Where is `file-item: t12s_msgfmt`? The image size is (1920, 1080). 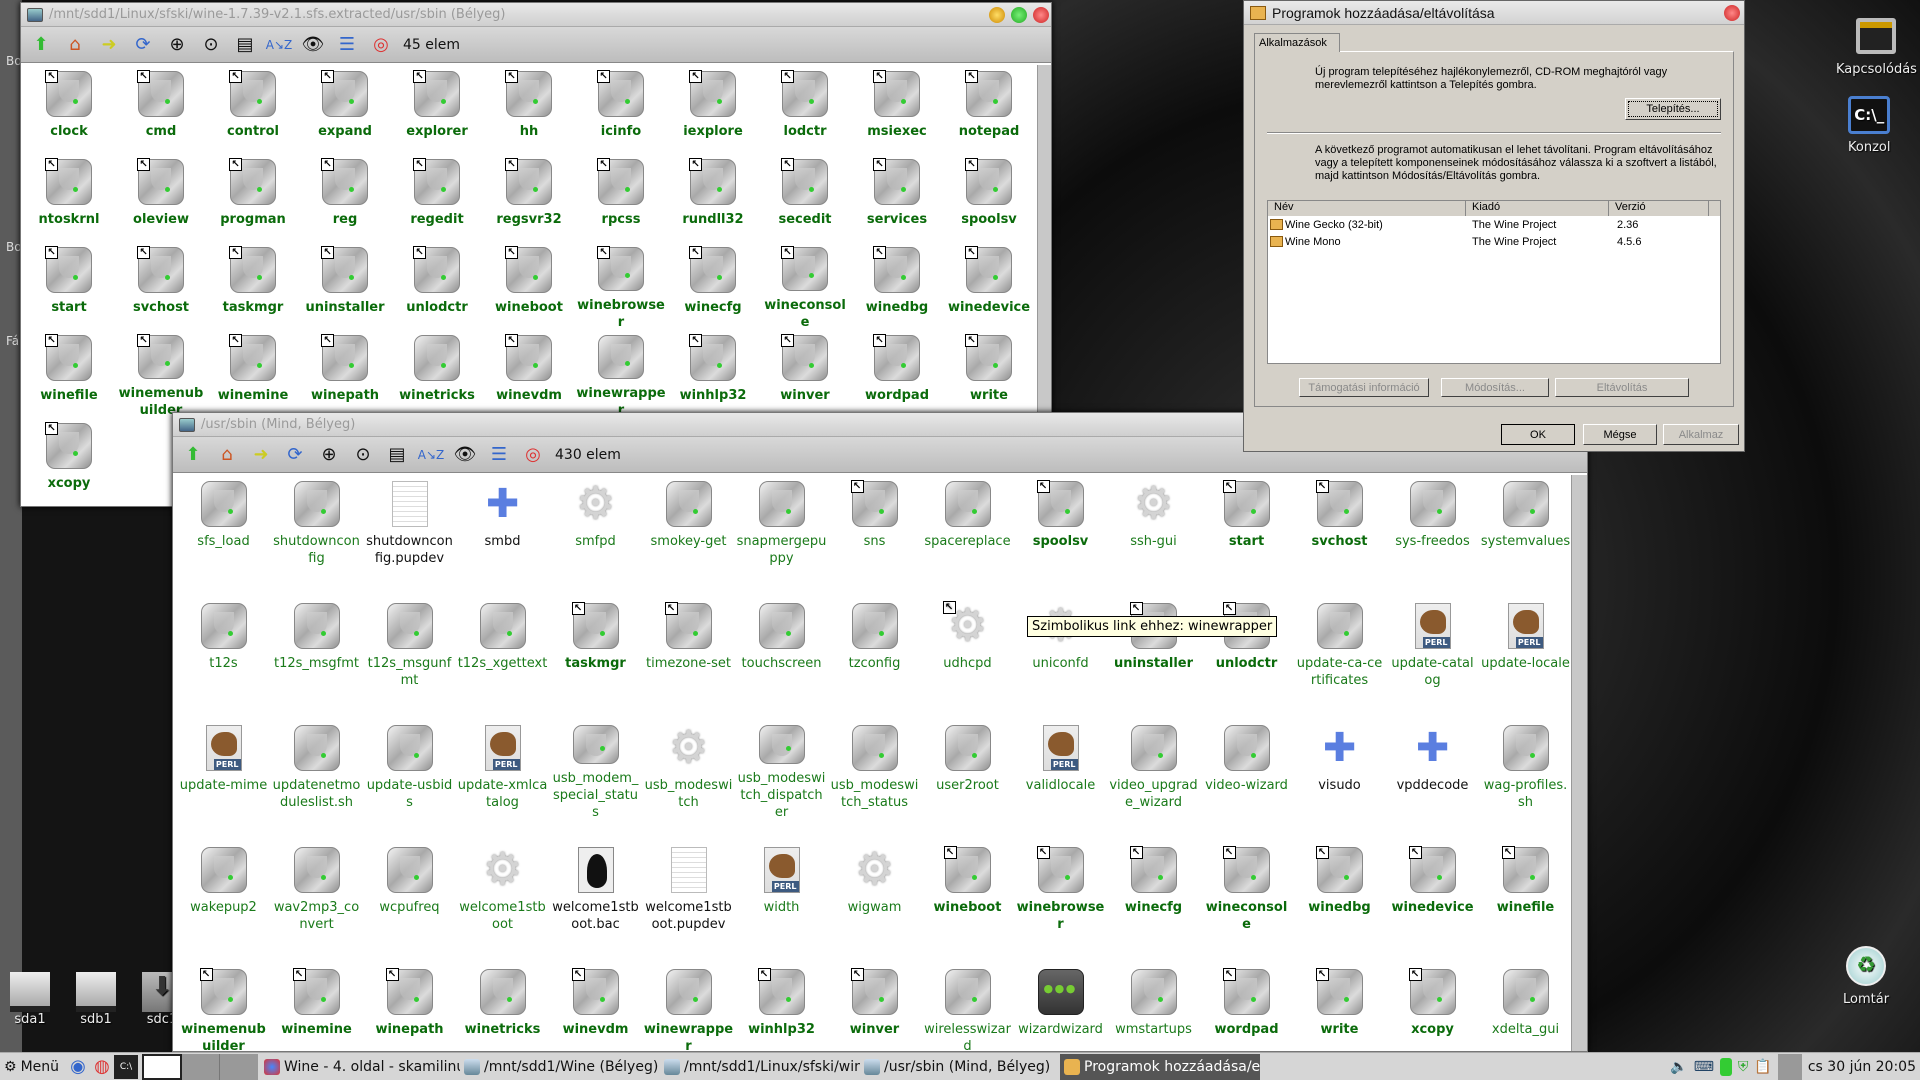 file-item: t12s_msgfmt is located at coordinates (316, 649).